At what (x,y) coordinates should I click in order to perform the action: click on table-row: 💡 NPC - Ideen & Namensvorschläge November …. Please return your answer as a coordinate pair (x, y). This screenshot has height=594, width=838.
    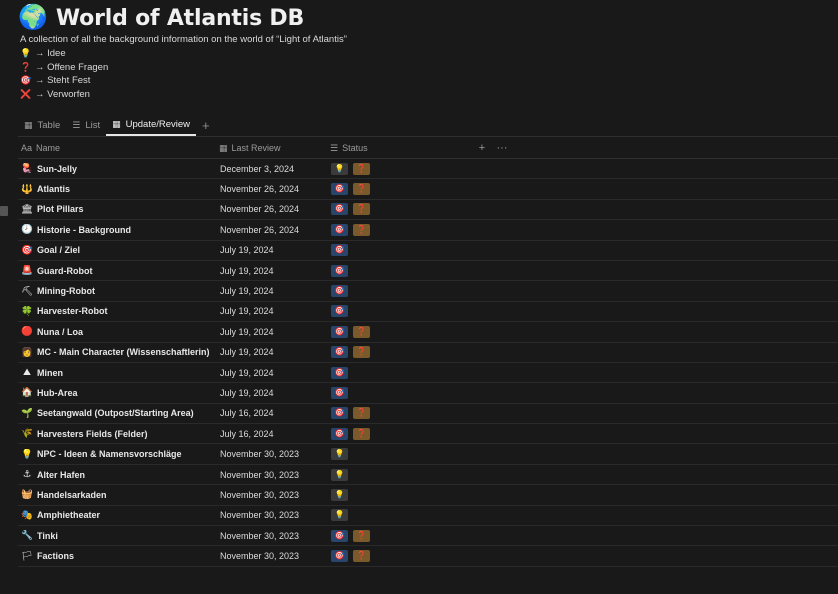
    Looking at the image, I should click on (428, 454).